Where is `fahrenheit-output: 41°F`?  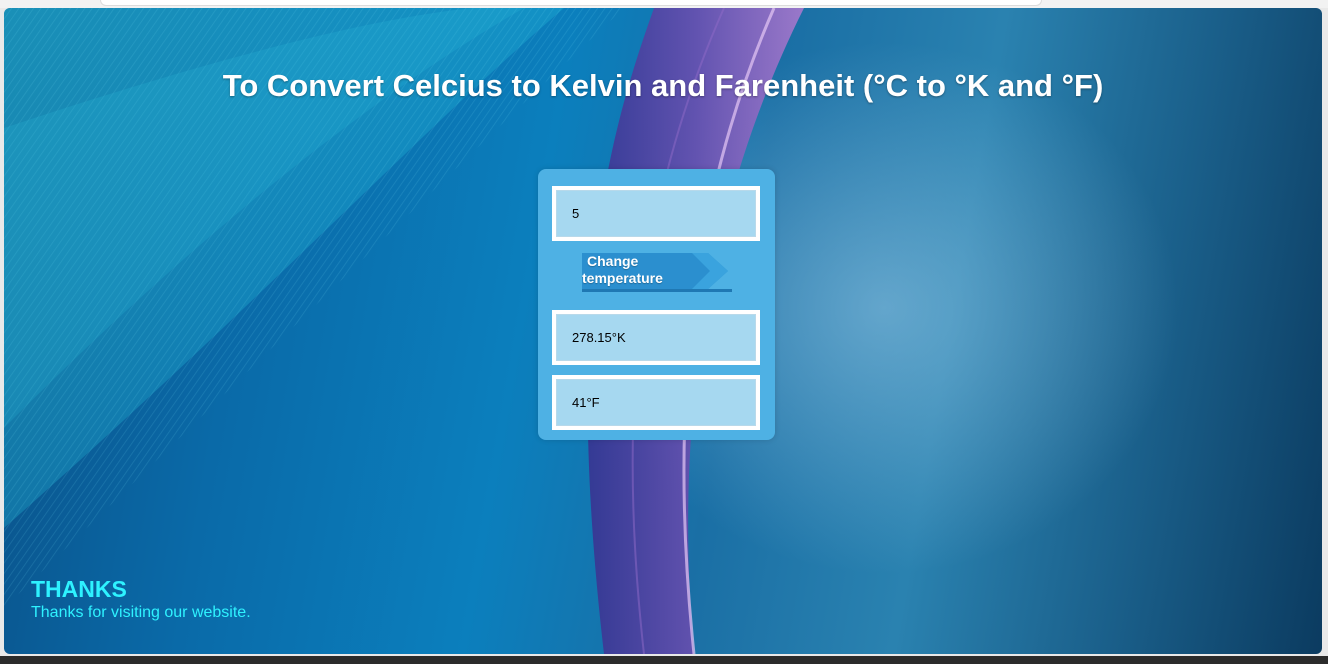 fahrenheit-output: 41°F is located at coordinates (656, 402).